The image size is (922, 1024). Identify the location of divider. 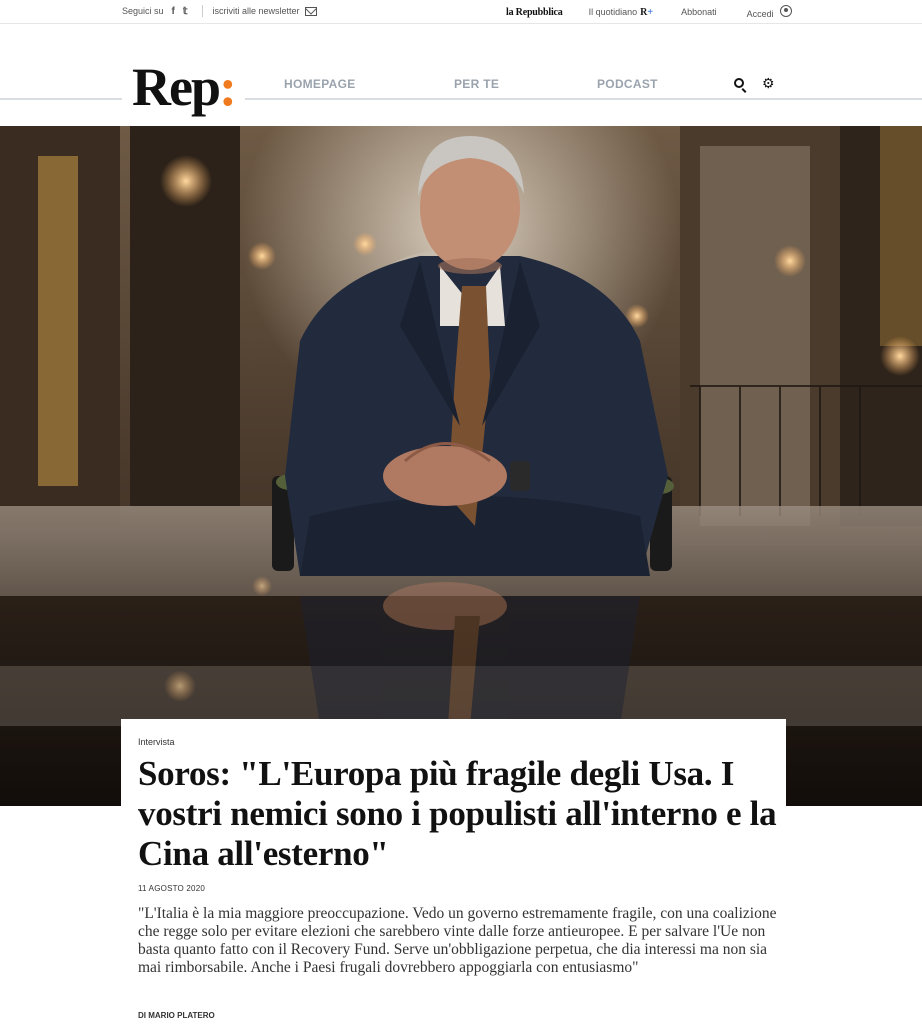
(202, 11).